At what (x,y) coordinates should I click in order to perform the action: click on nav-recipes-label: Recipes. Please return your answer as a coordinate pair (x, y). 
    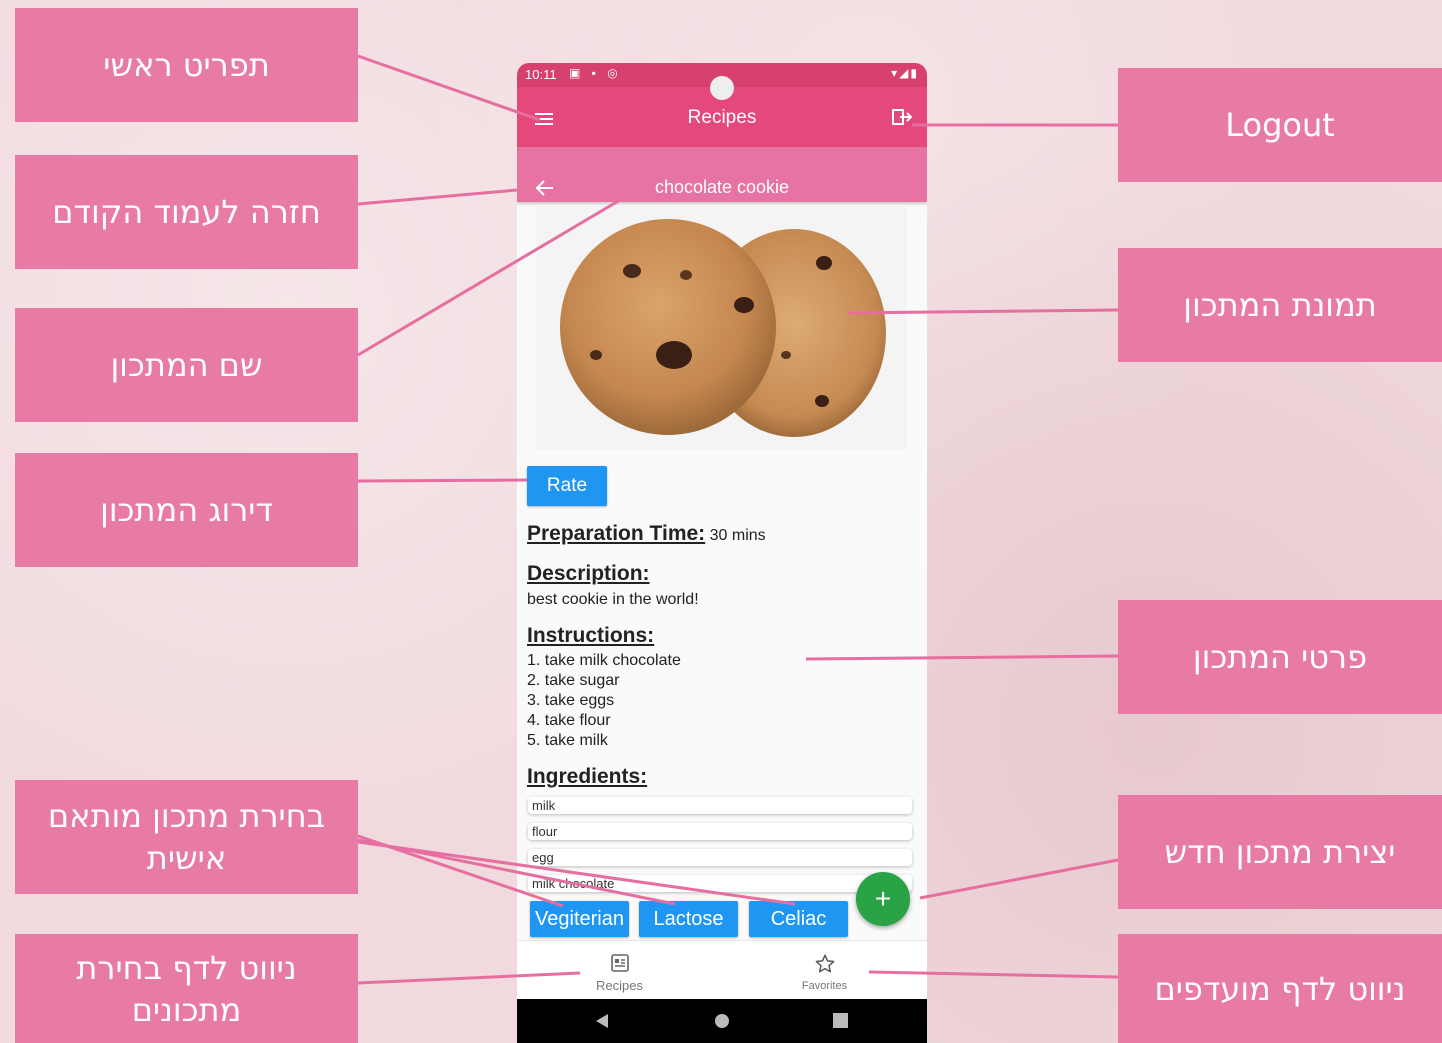
    Looking at the image, I should click on (619, 985).